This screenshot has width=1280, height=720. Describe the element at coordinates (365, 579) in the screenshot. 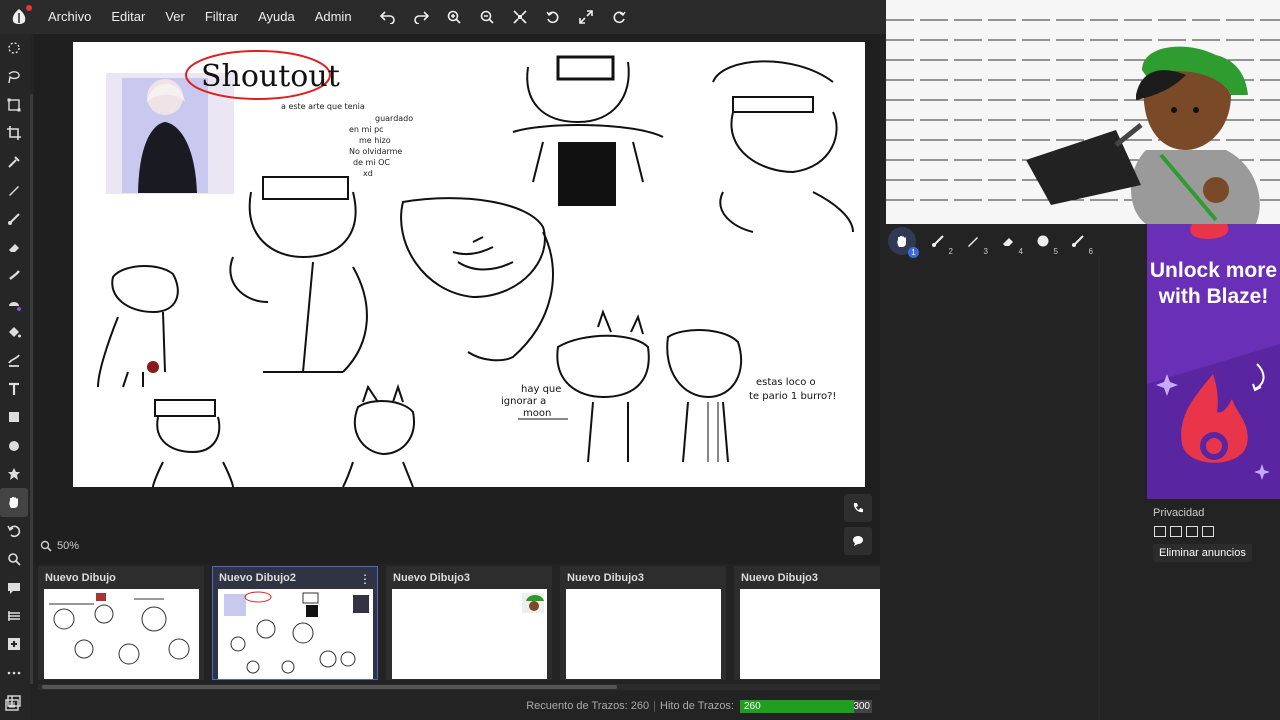

I see `more-vertical-icon: ⋮` at that location.